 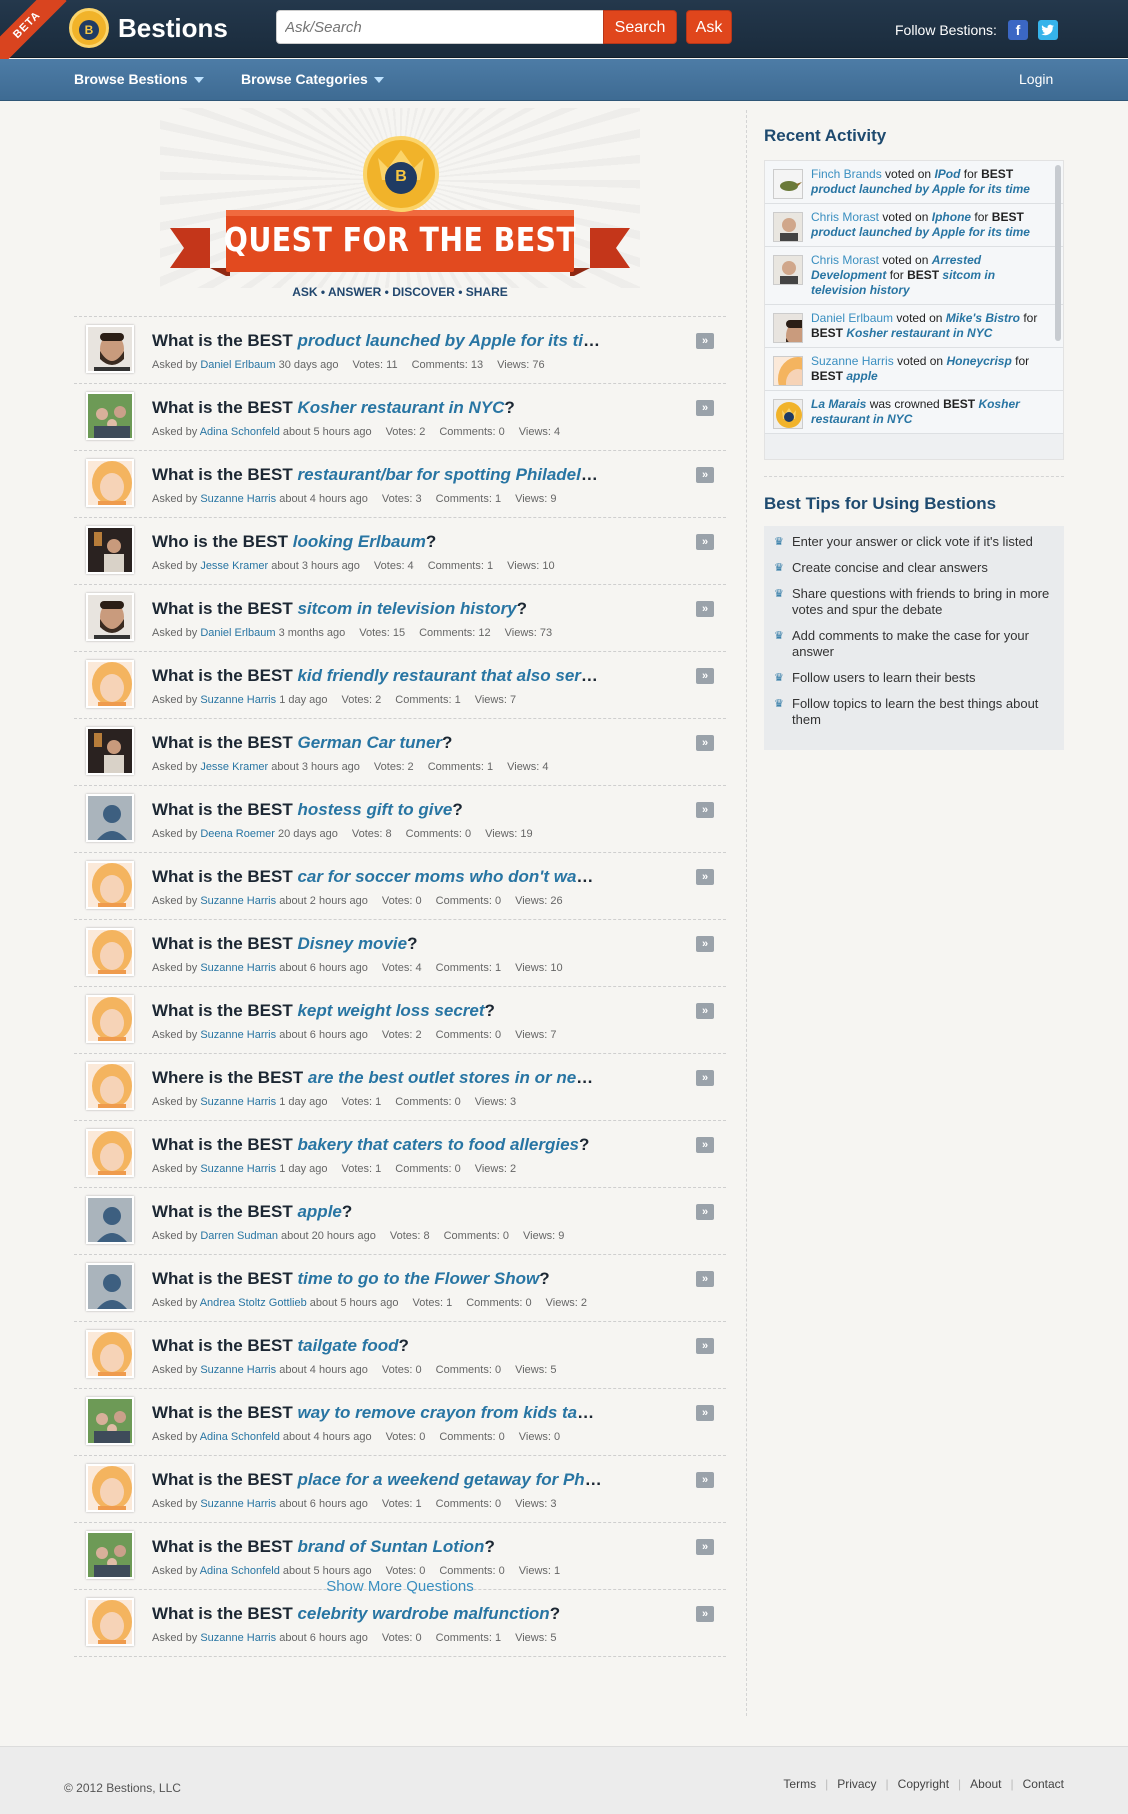 I want to click on asker-link: Daniel Erlbaum, so click(x=237, y=633).